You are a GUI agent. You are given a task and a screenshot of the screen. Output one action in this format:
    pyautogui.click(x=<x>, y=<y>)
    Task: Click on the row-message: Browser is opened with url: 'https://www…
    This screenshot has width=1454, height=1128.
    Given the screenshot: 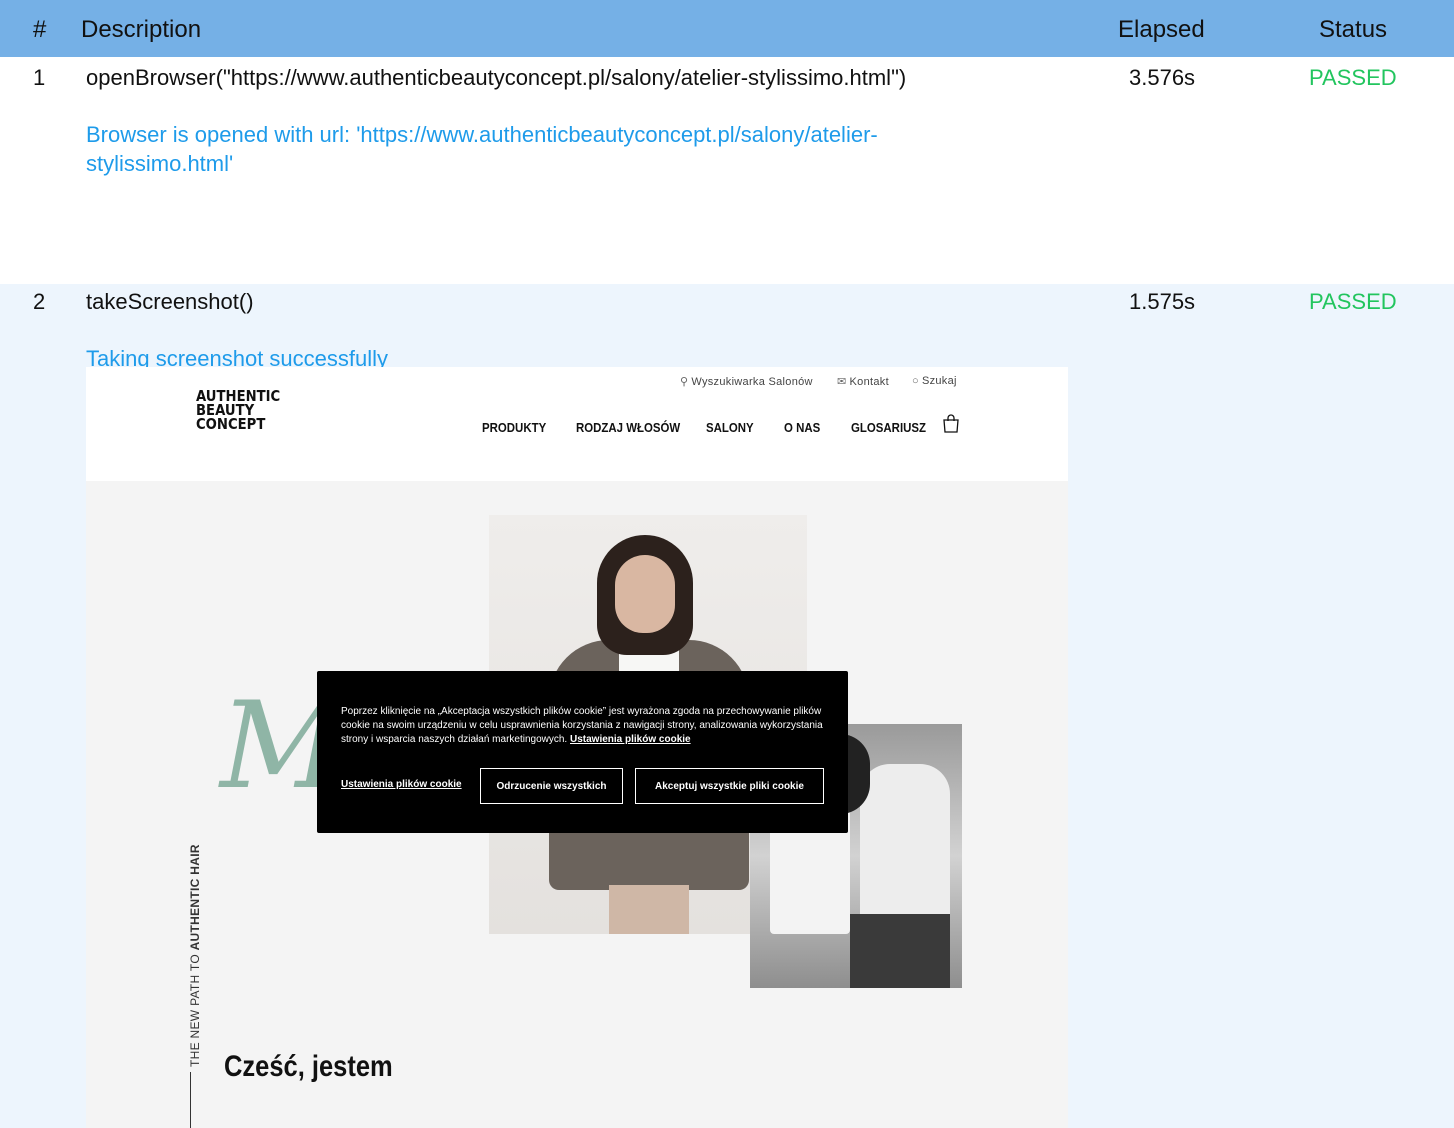 What is the action you would take?
    pyautogui.click(x=482, y=149)
    